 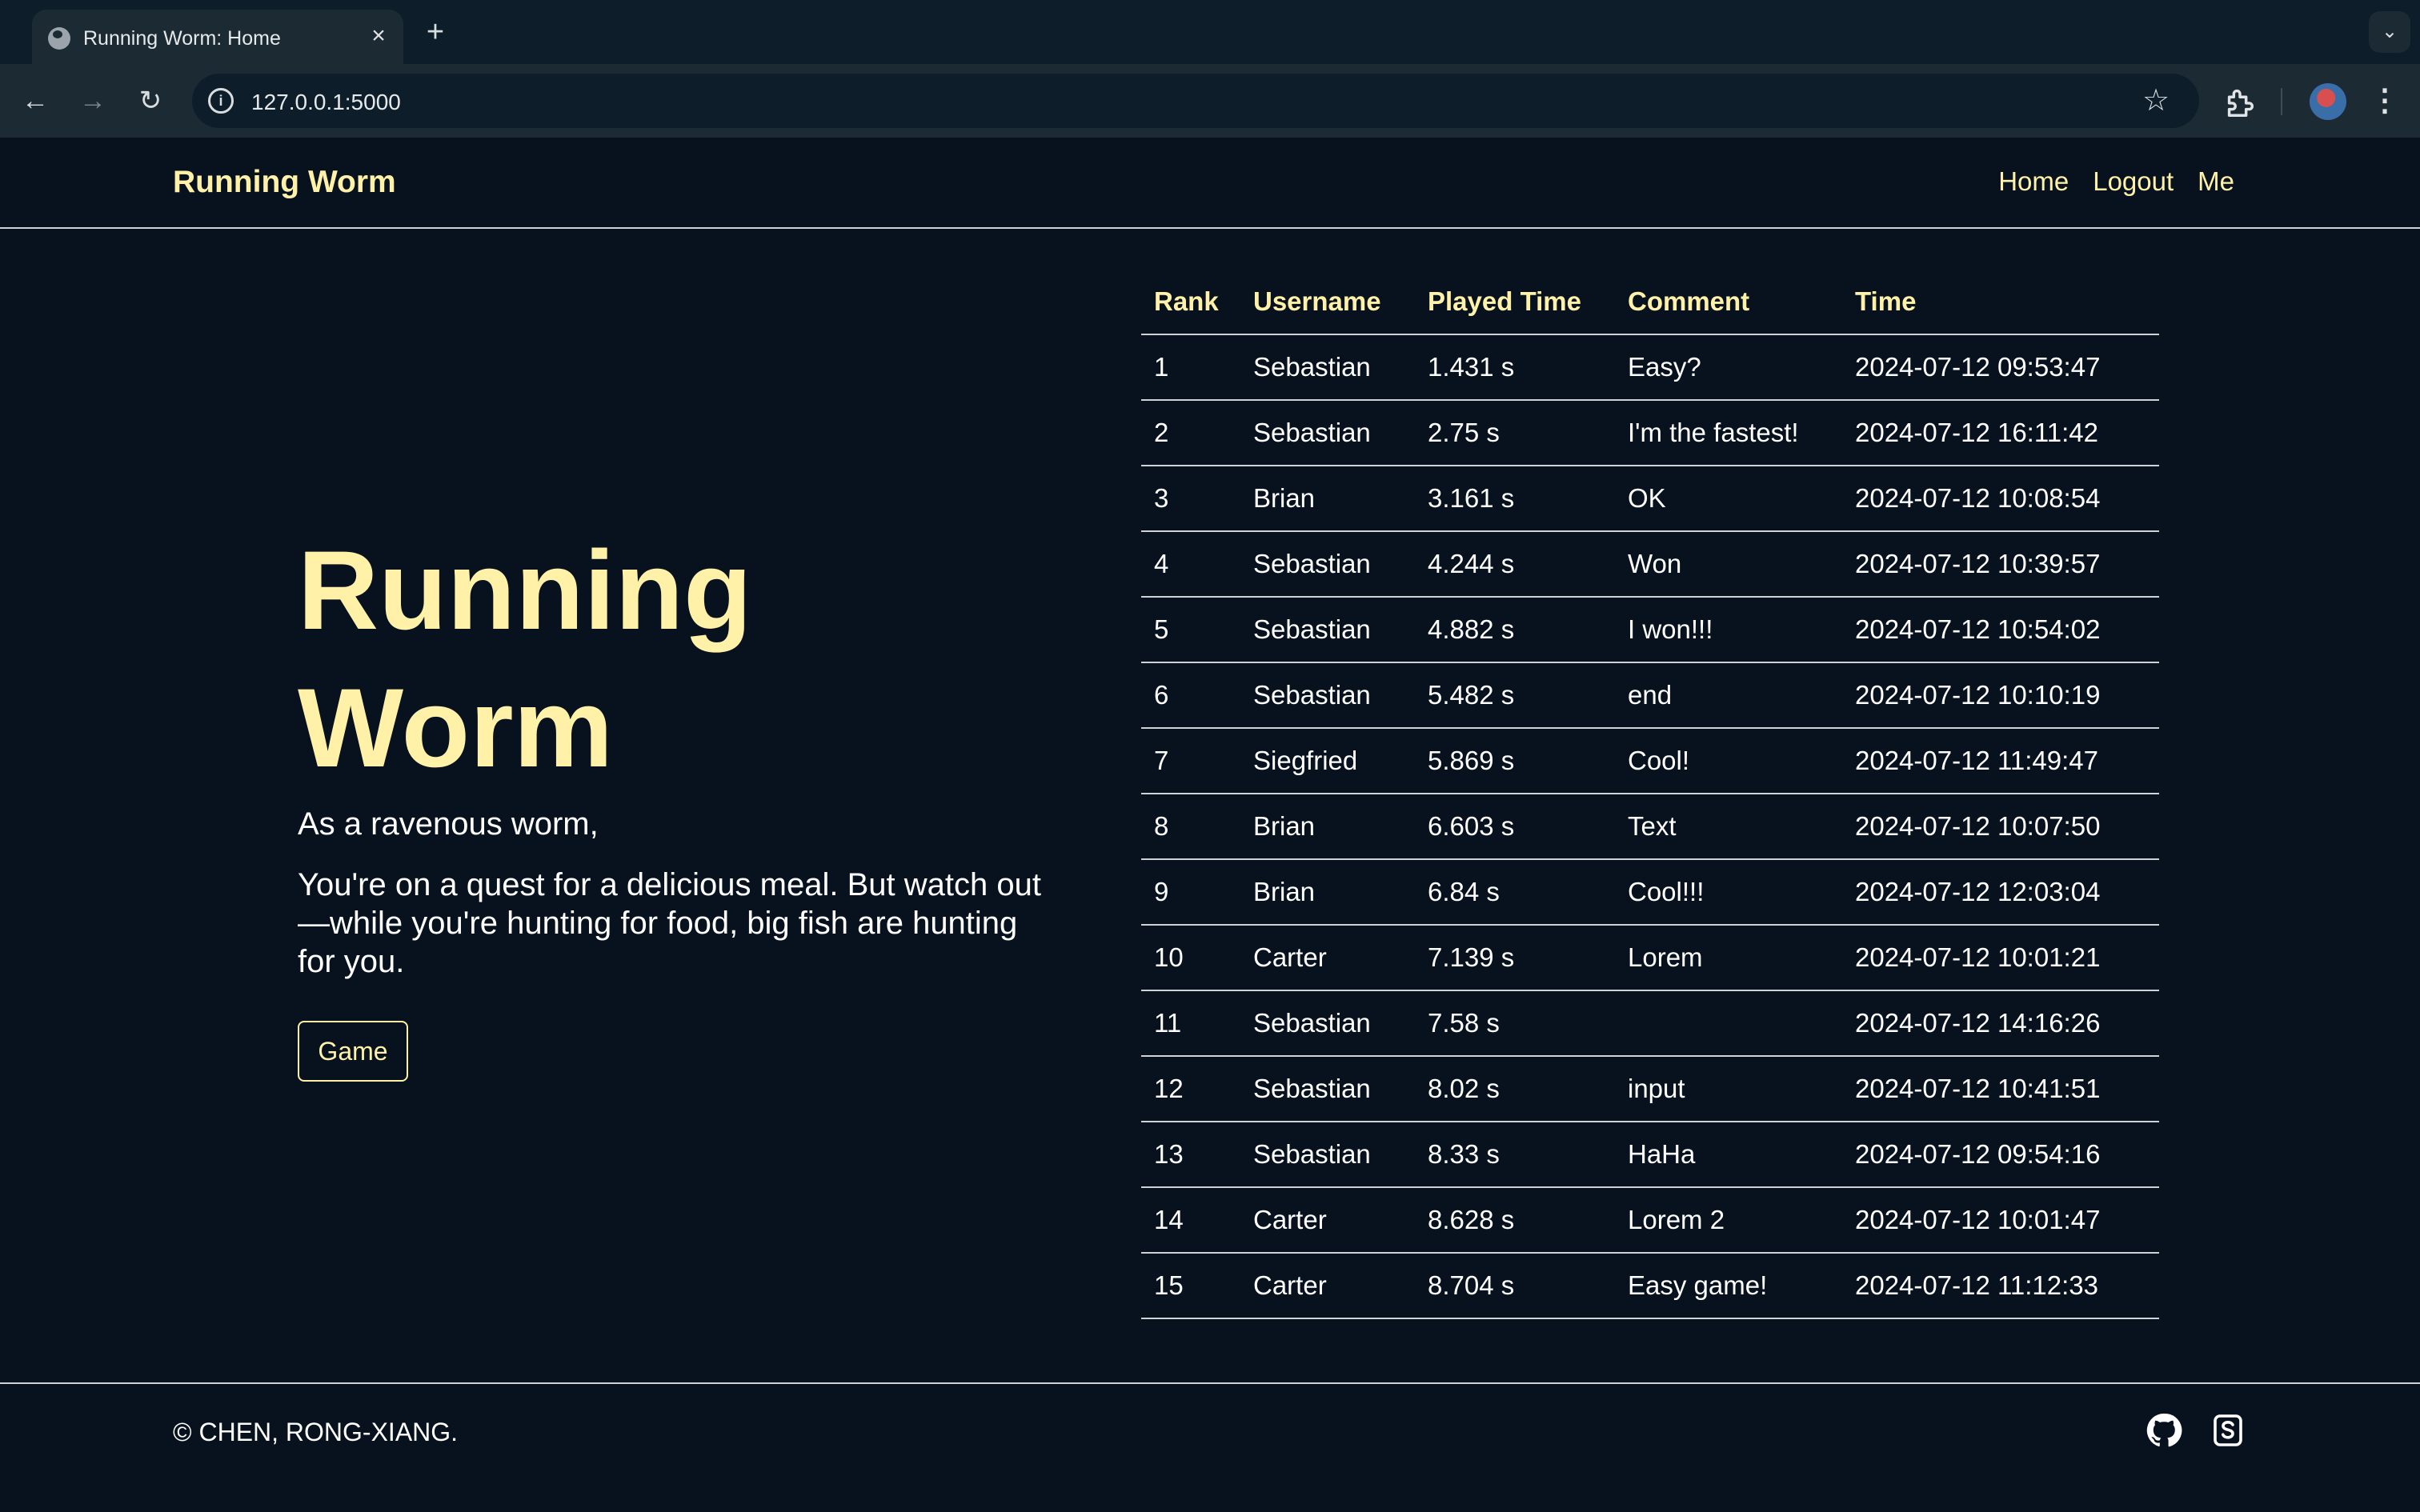 What do you see at coordinates (1515, 761) in the screenshot?
I see `cell-played-time: 5.869 s` at bounding box center [1515, 761].